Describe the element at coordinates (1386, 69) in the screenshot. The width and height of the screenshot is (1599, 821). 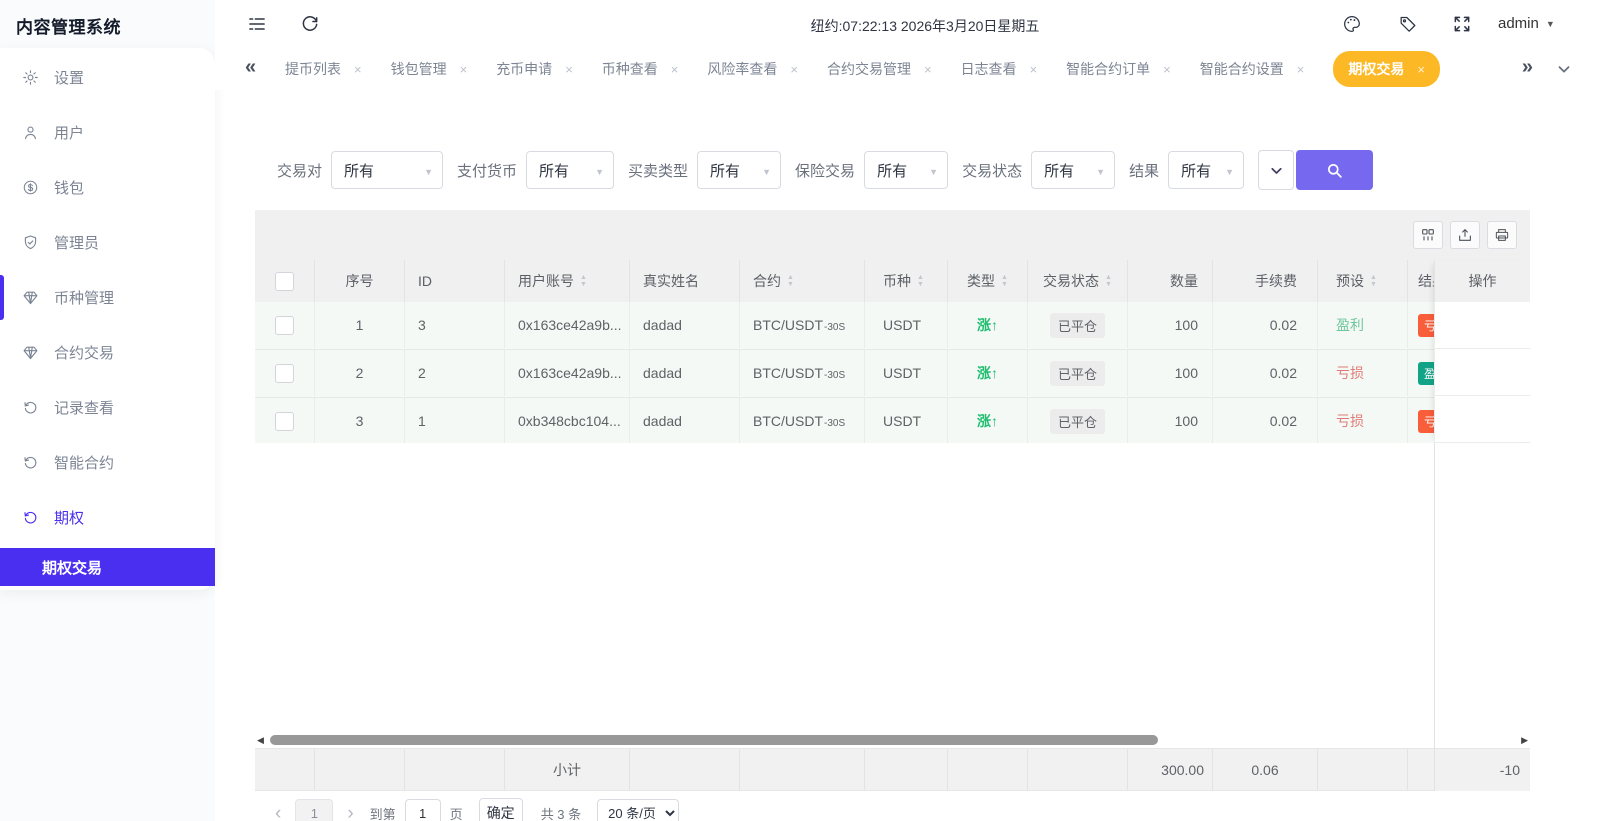
I see `tab-item-10: 期权交易 ×` at that location.